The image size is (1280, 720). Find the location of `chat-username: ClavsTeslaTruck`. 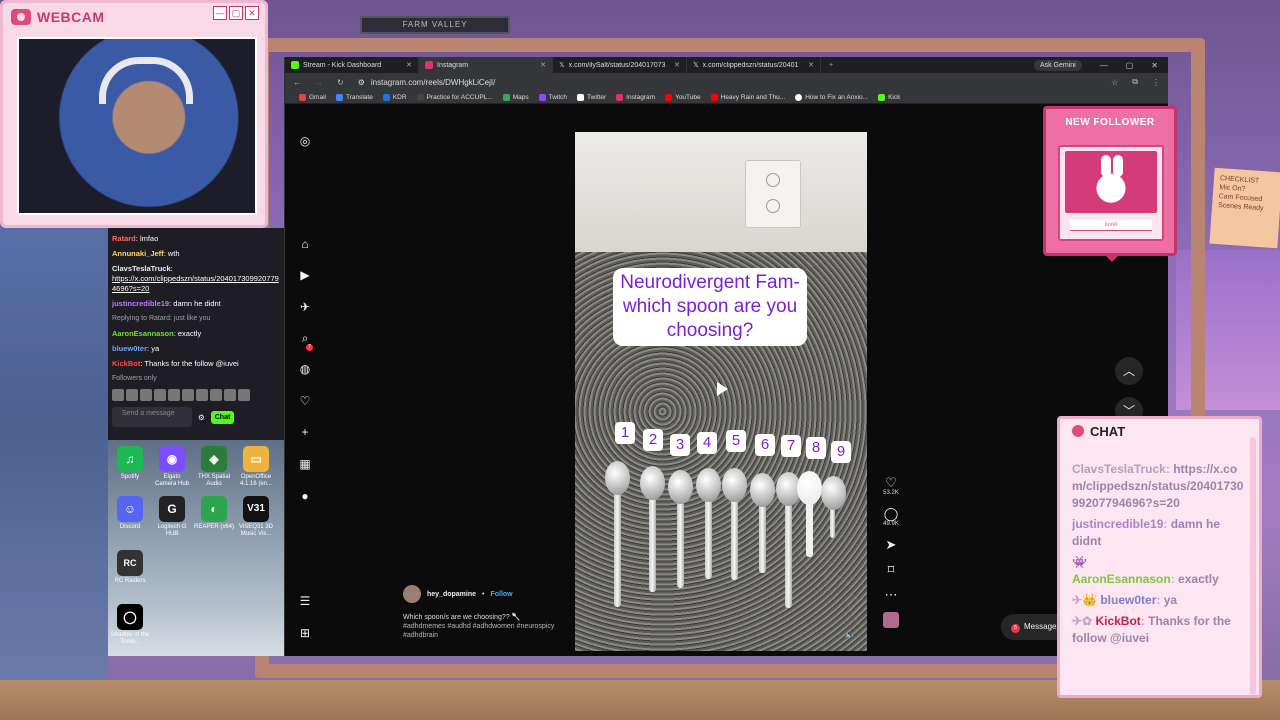

chat-username: ClavsTeslaTruck is located at coordinates (141, 268).